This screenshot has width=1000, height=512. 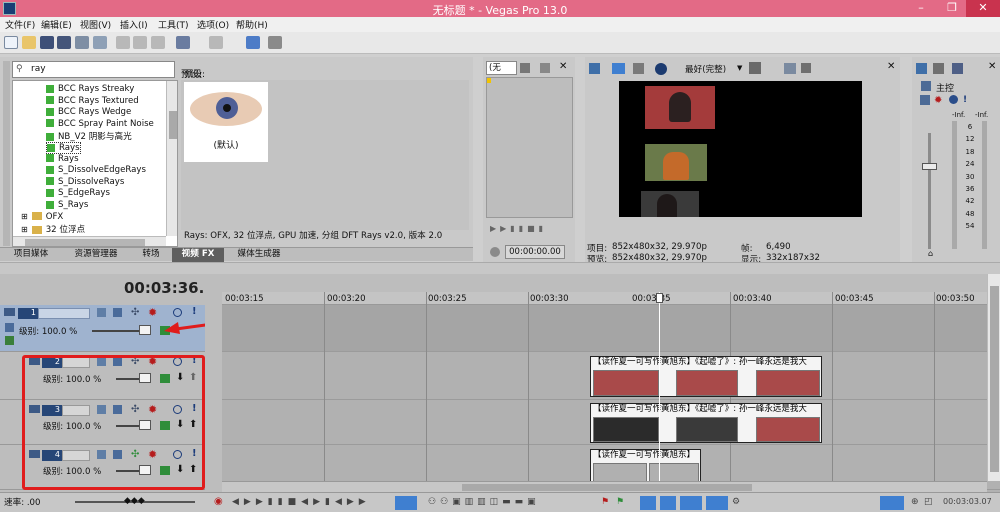 What do you see at coordinates (117, 312) in the screenshot?
I see `track-compositing-icon` at bounding box center [117, 312].